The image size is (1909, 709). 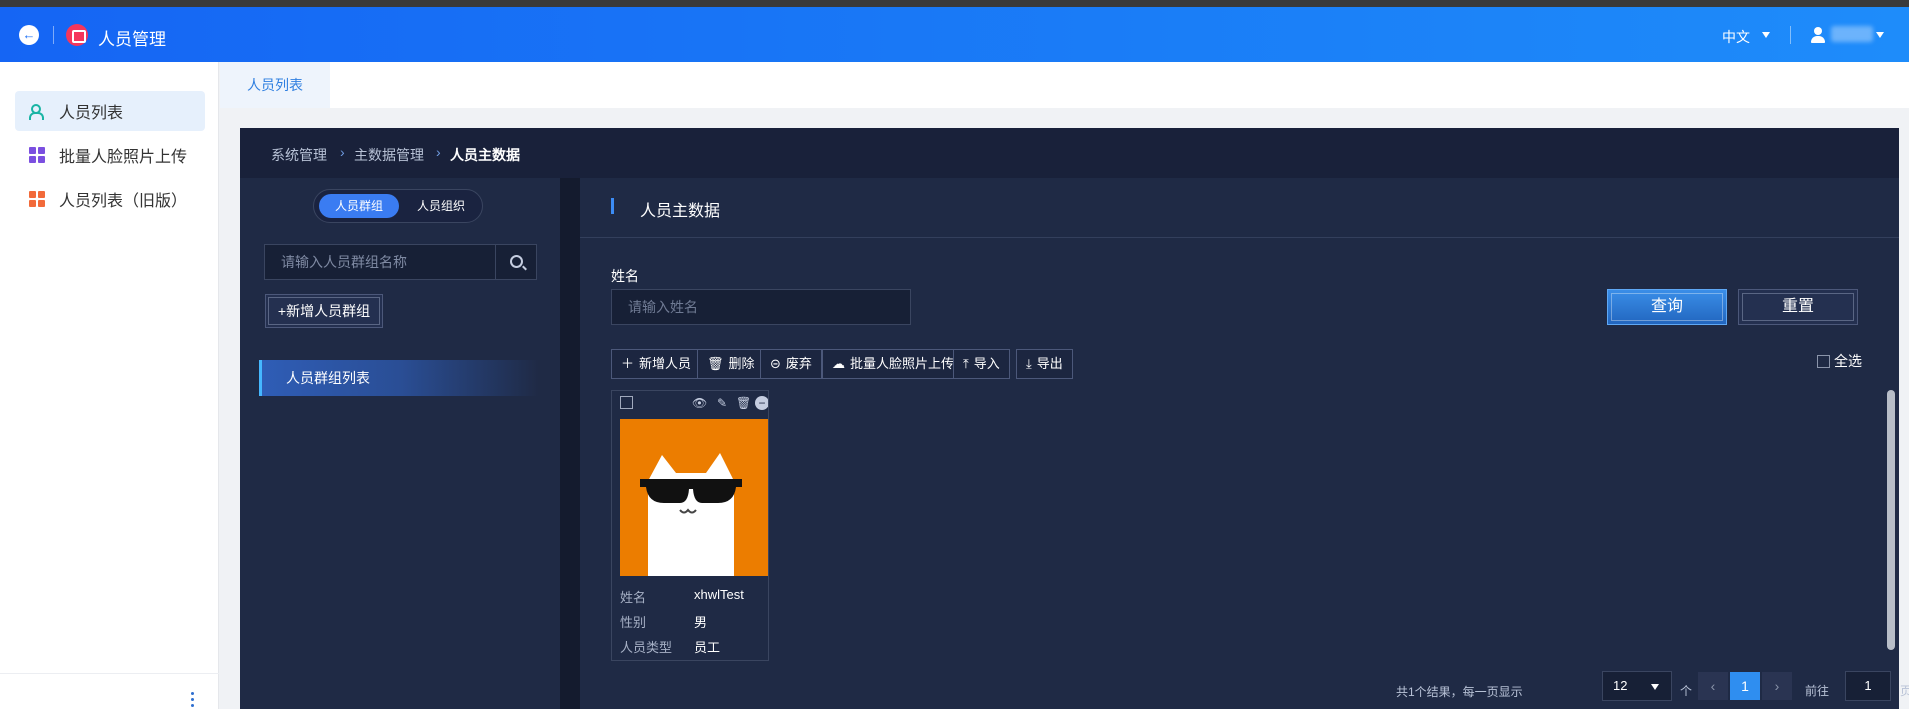 I want to click on minus-circle-icon: ⊝, so click(x=775, y=363).